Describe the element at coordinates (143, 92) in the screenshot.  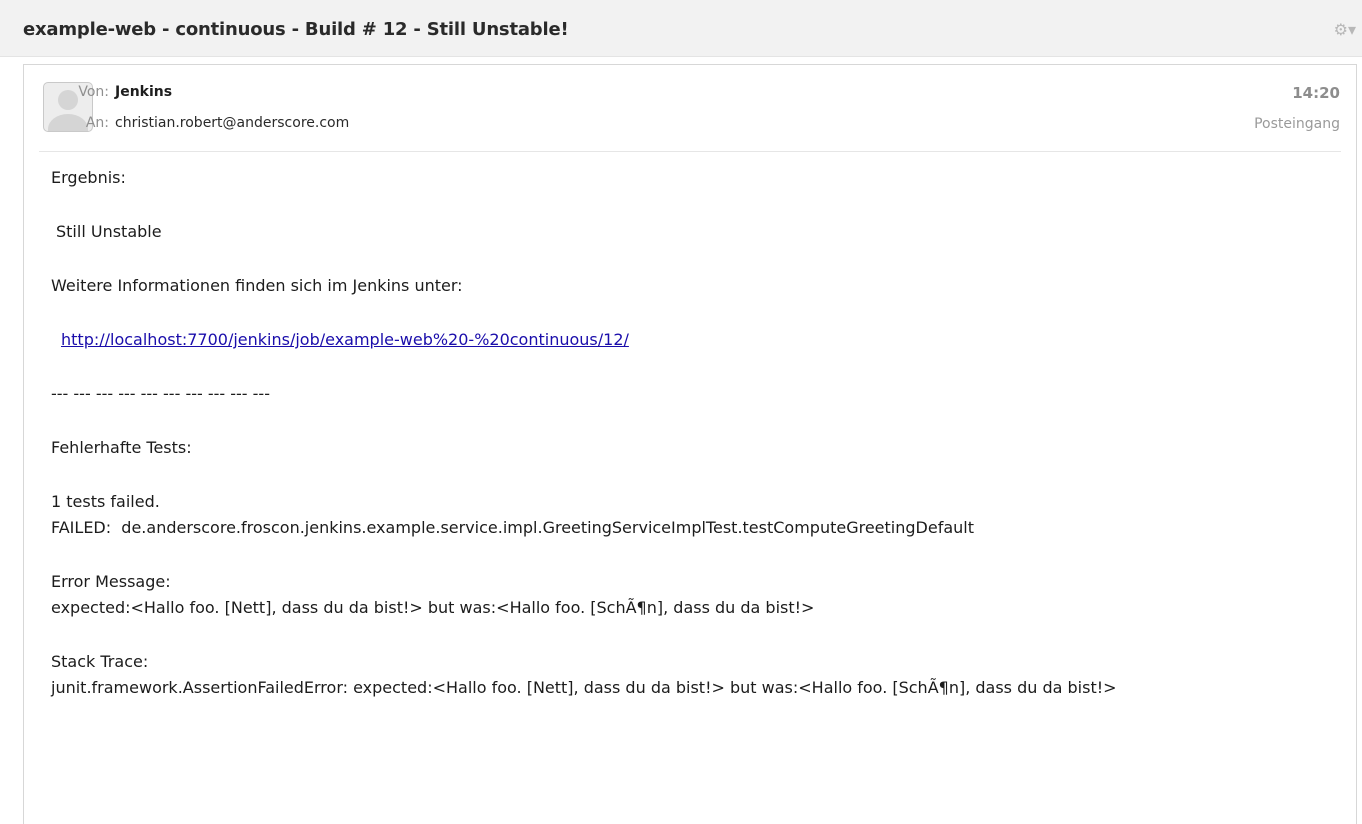
I see `sender-name: Jenkins` at that location.